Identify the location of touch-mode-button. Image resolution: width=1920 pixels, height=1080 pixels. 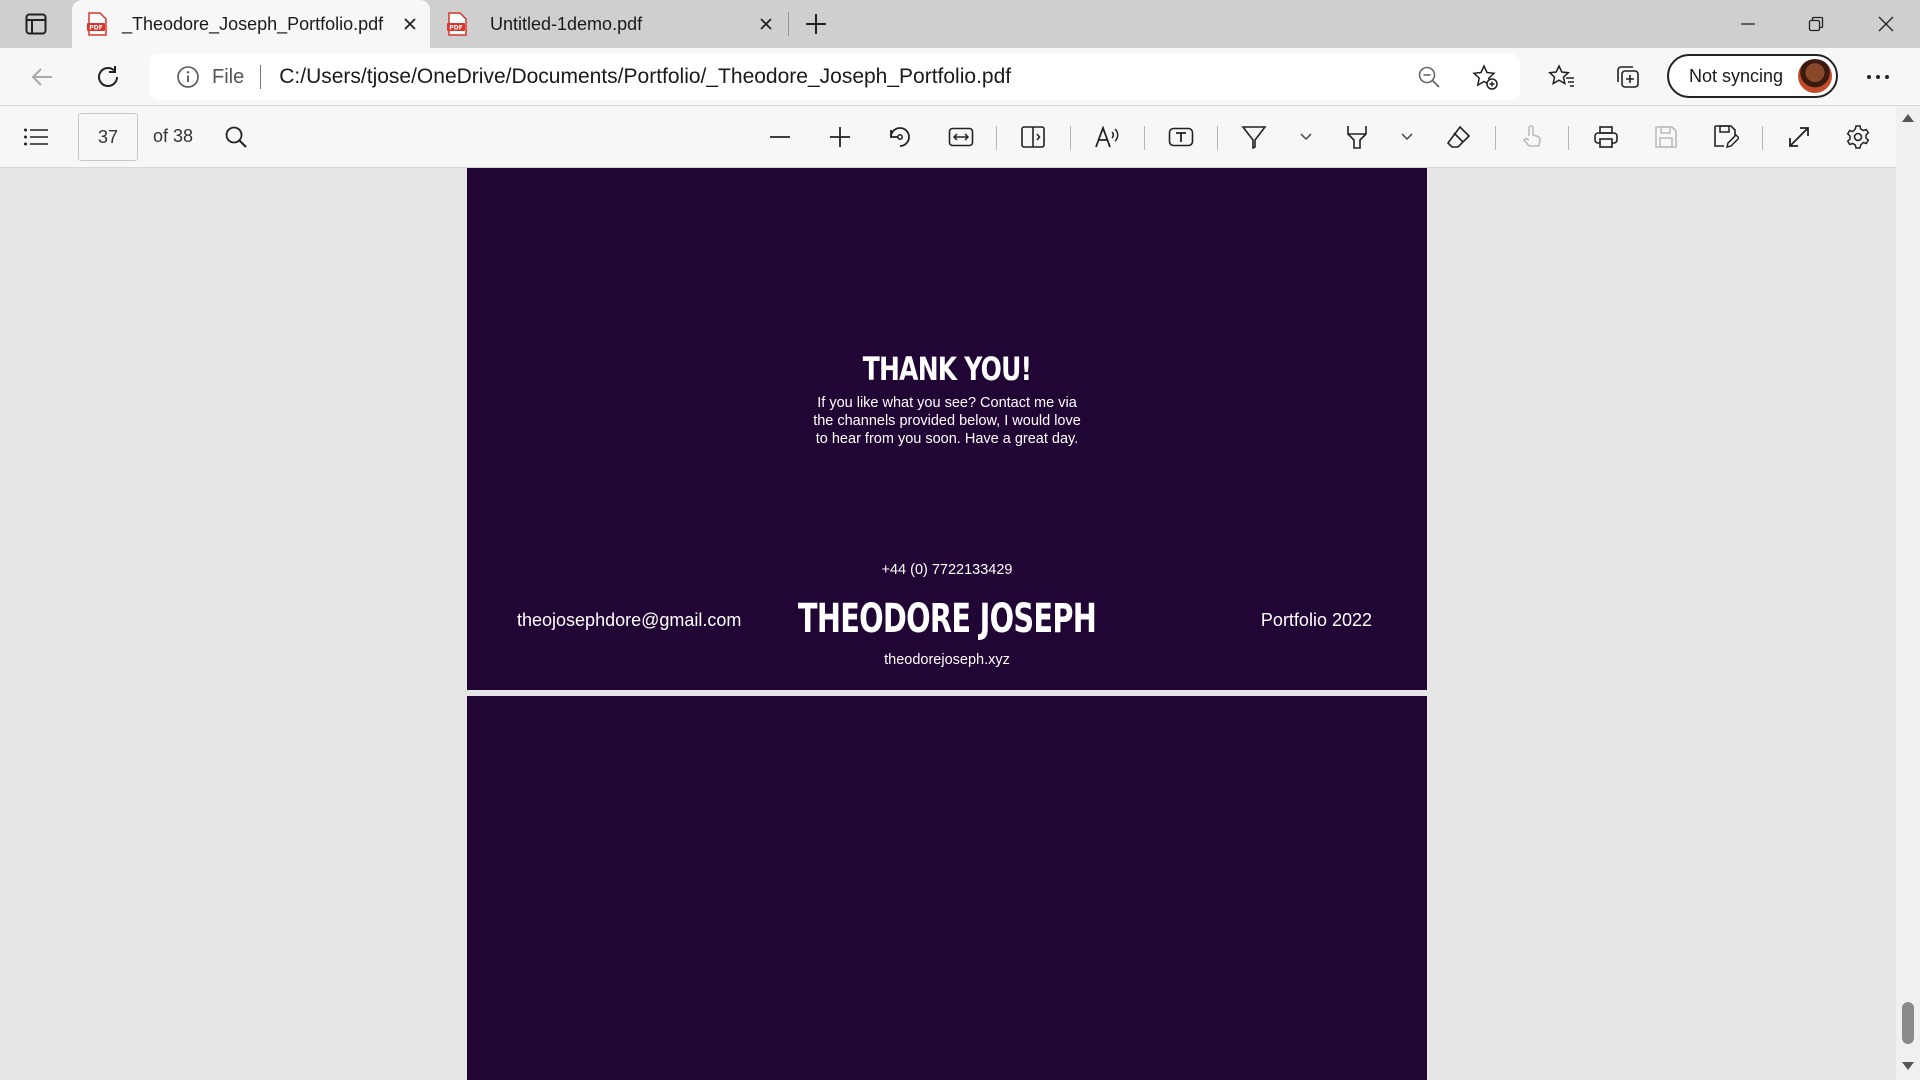
(1532, 137).